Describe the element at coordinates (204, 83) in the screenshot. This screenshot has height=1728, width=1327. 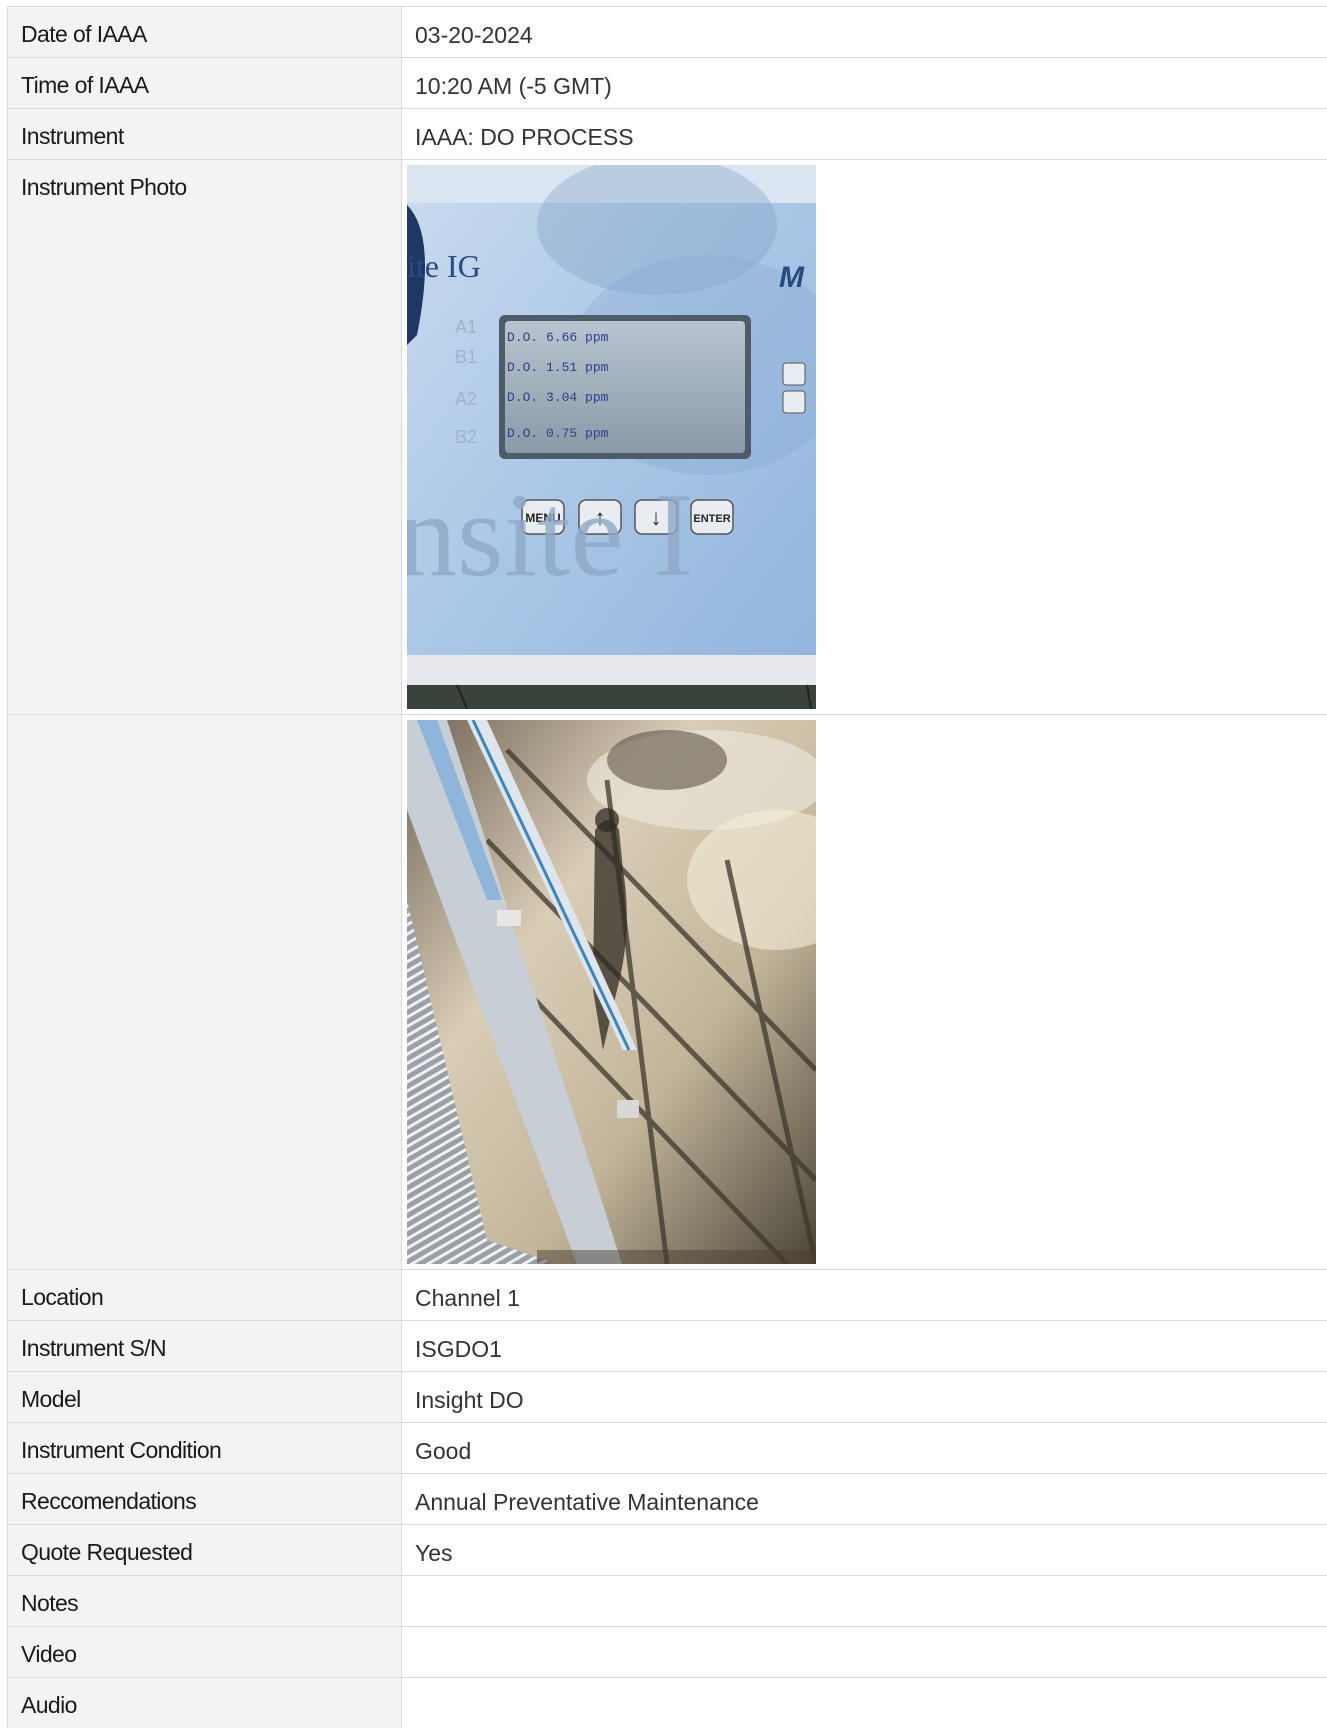
I see `row-label: Time of IAAA` at that location.